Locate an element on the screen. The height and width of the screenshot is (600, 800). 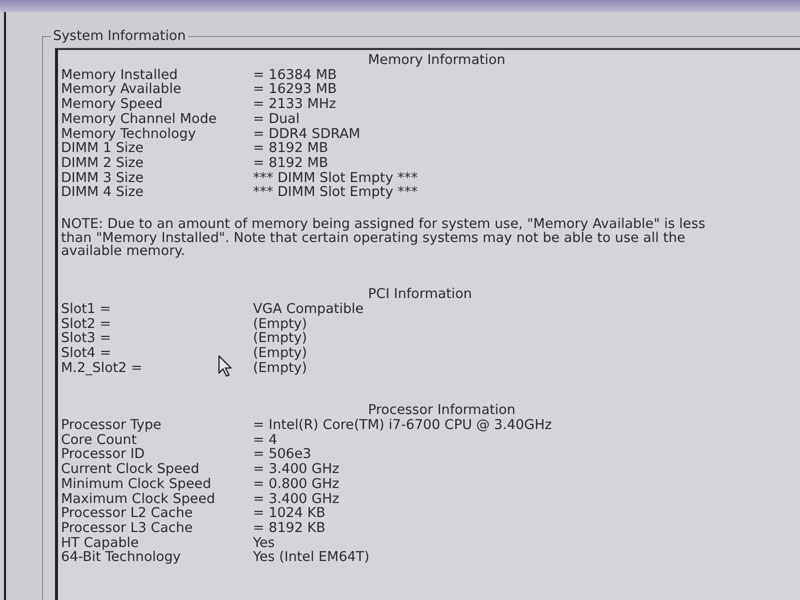
field-label: Memory Technology is located at coordinates (128, 134).